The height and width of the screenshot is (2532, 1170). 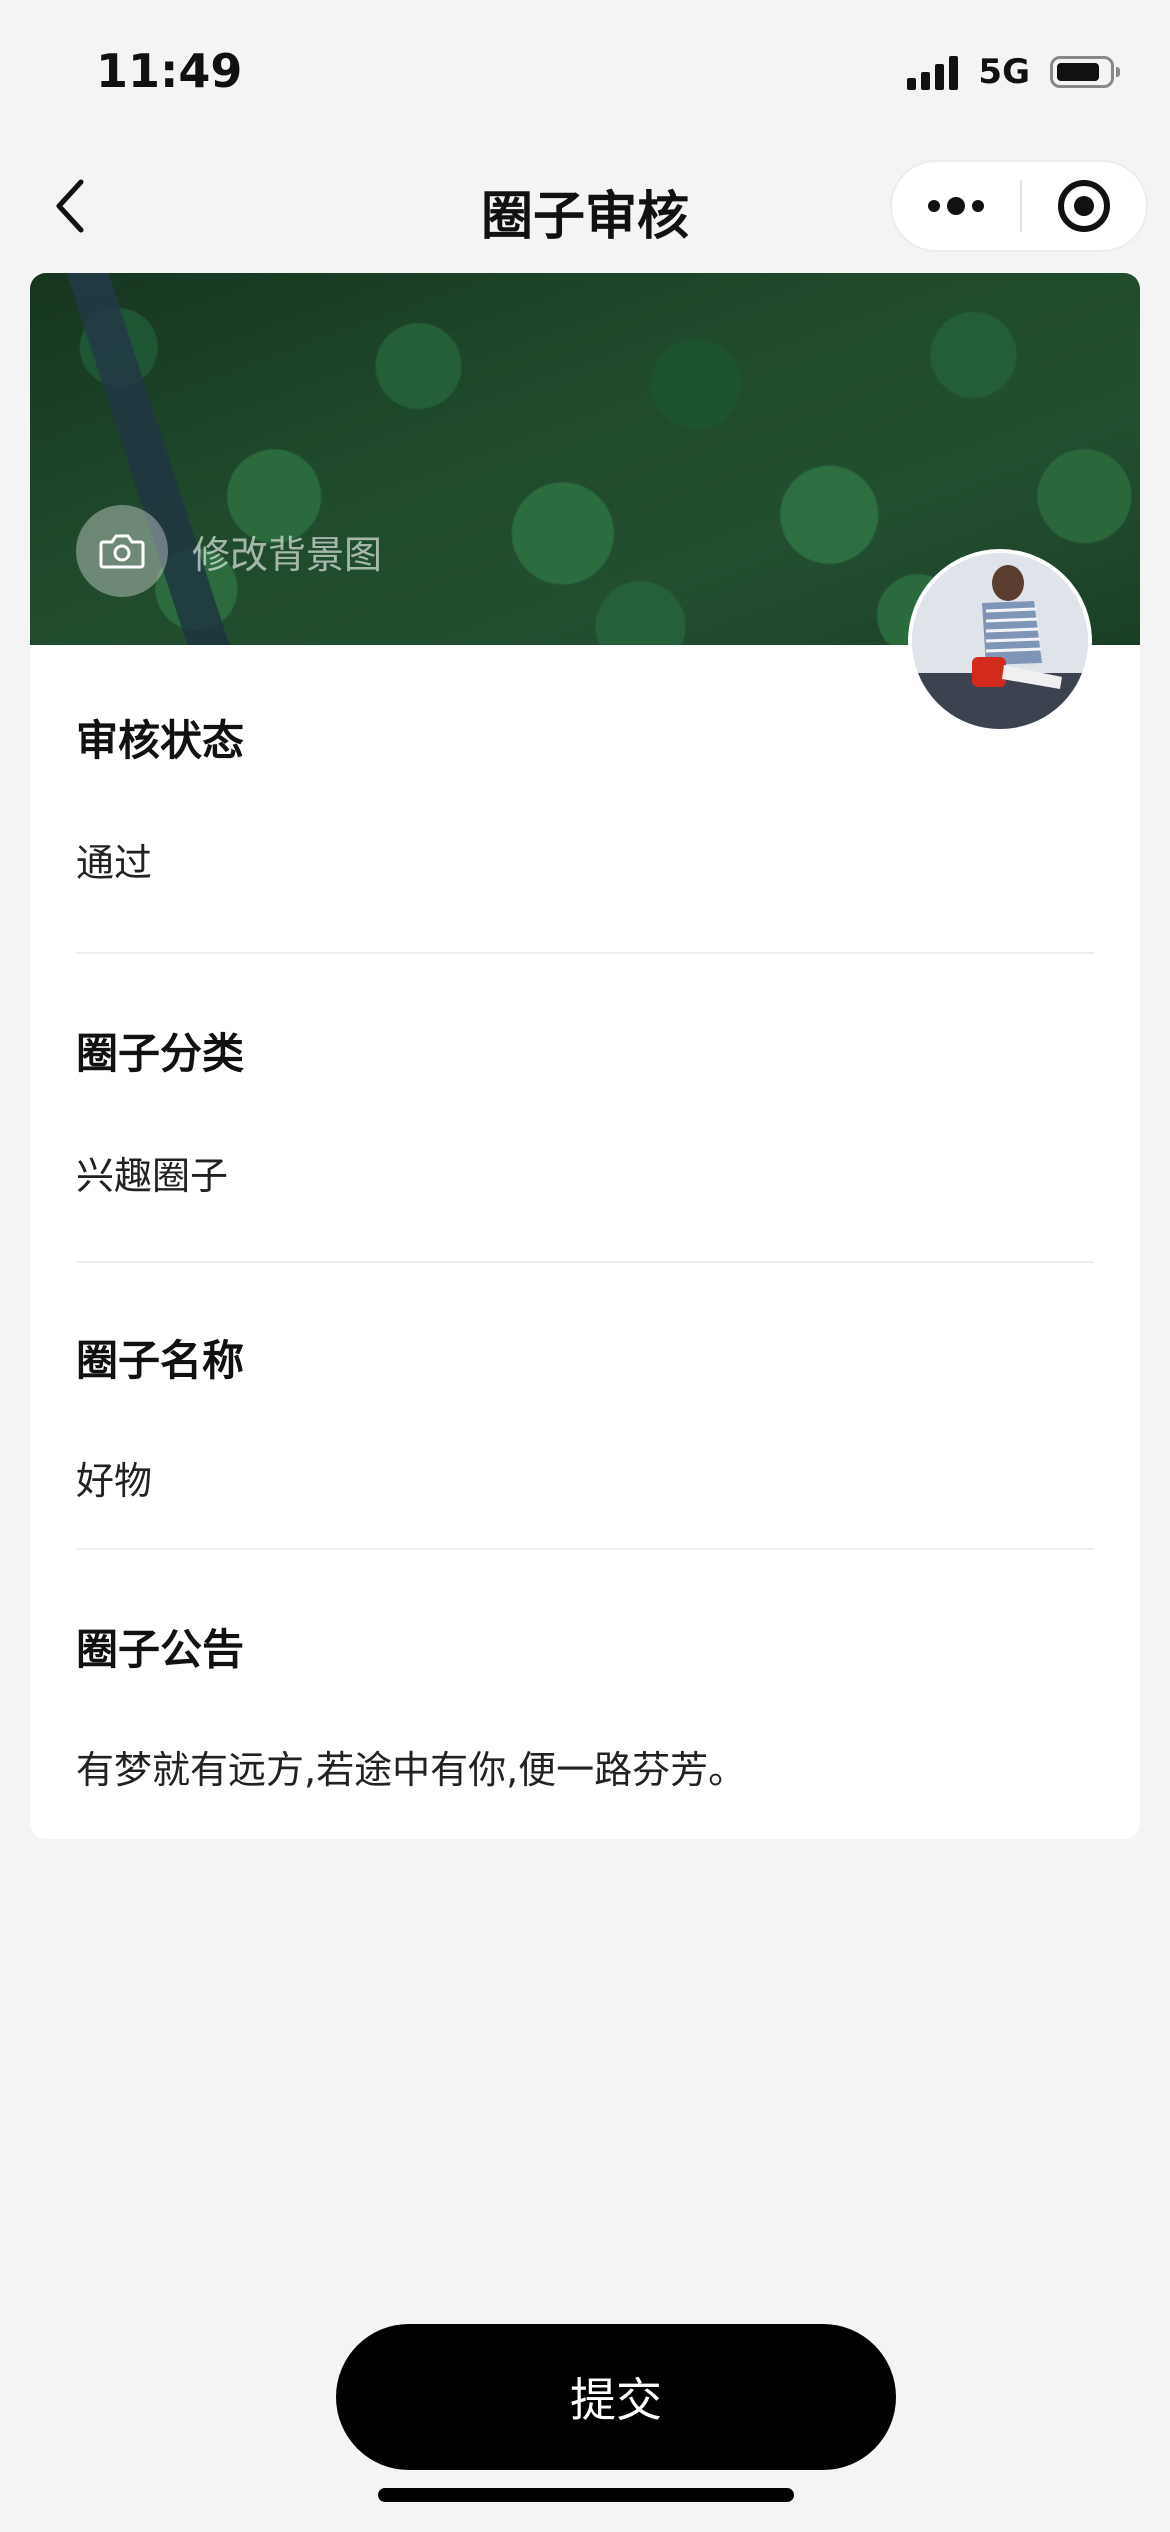 I want to click on circle-announcement-label: 圈子公告, so click(x=160, y=1649).